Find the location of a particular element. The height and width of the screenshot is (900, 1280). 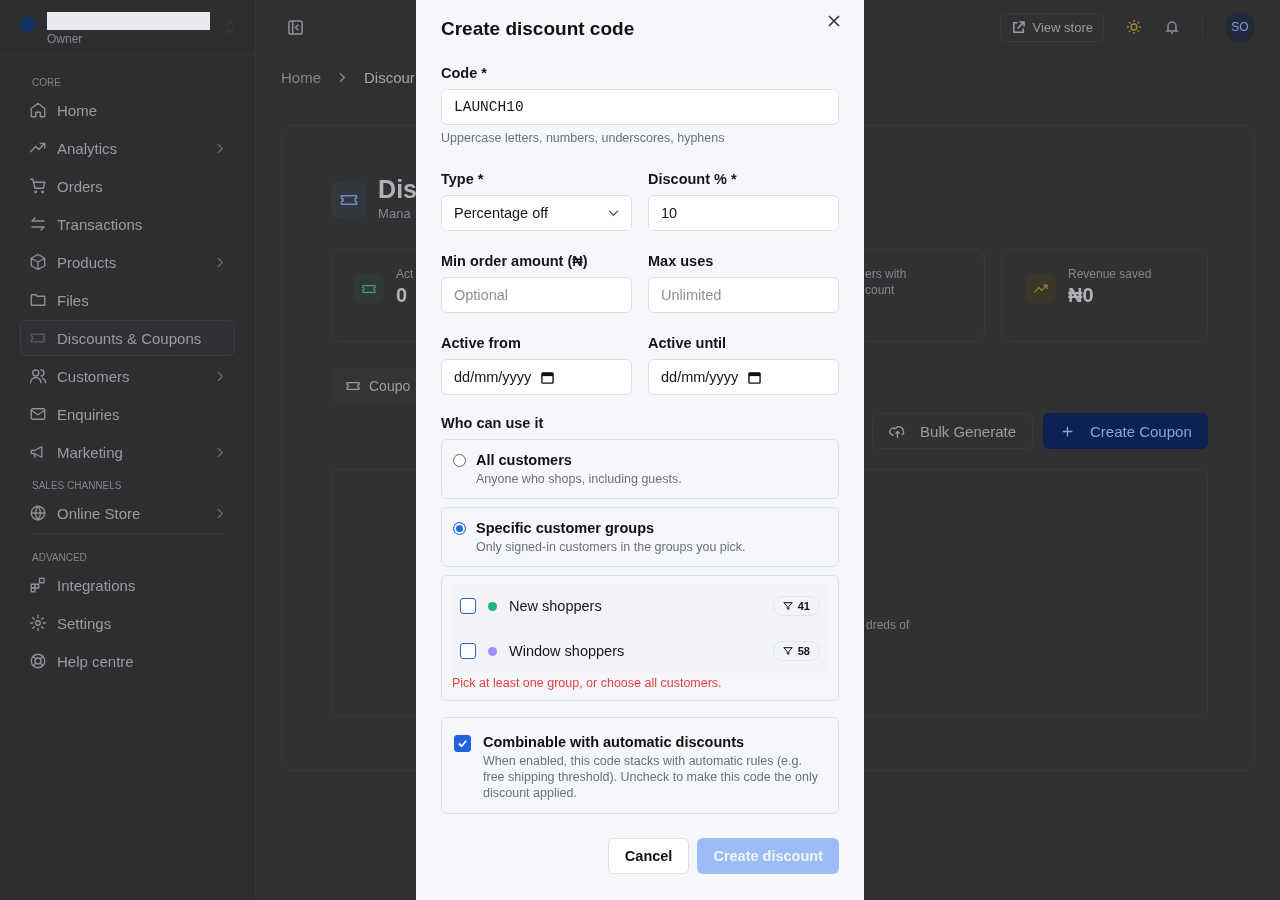

nav-section-heading: CORE is located at coordinates (46, 83).